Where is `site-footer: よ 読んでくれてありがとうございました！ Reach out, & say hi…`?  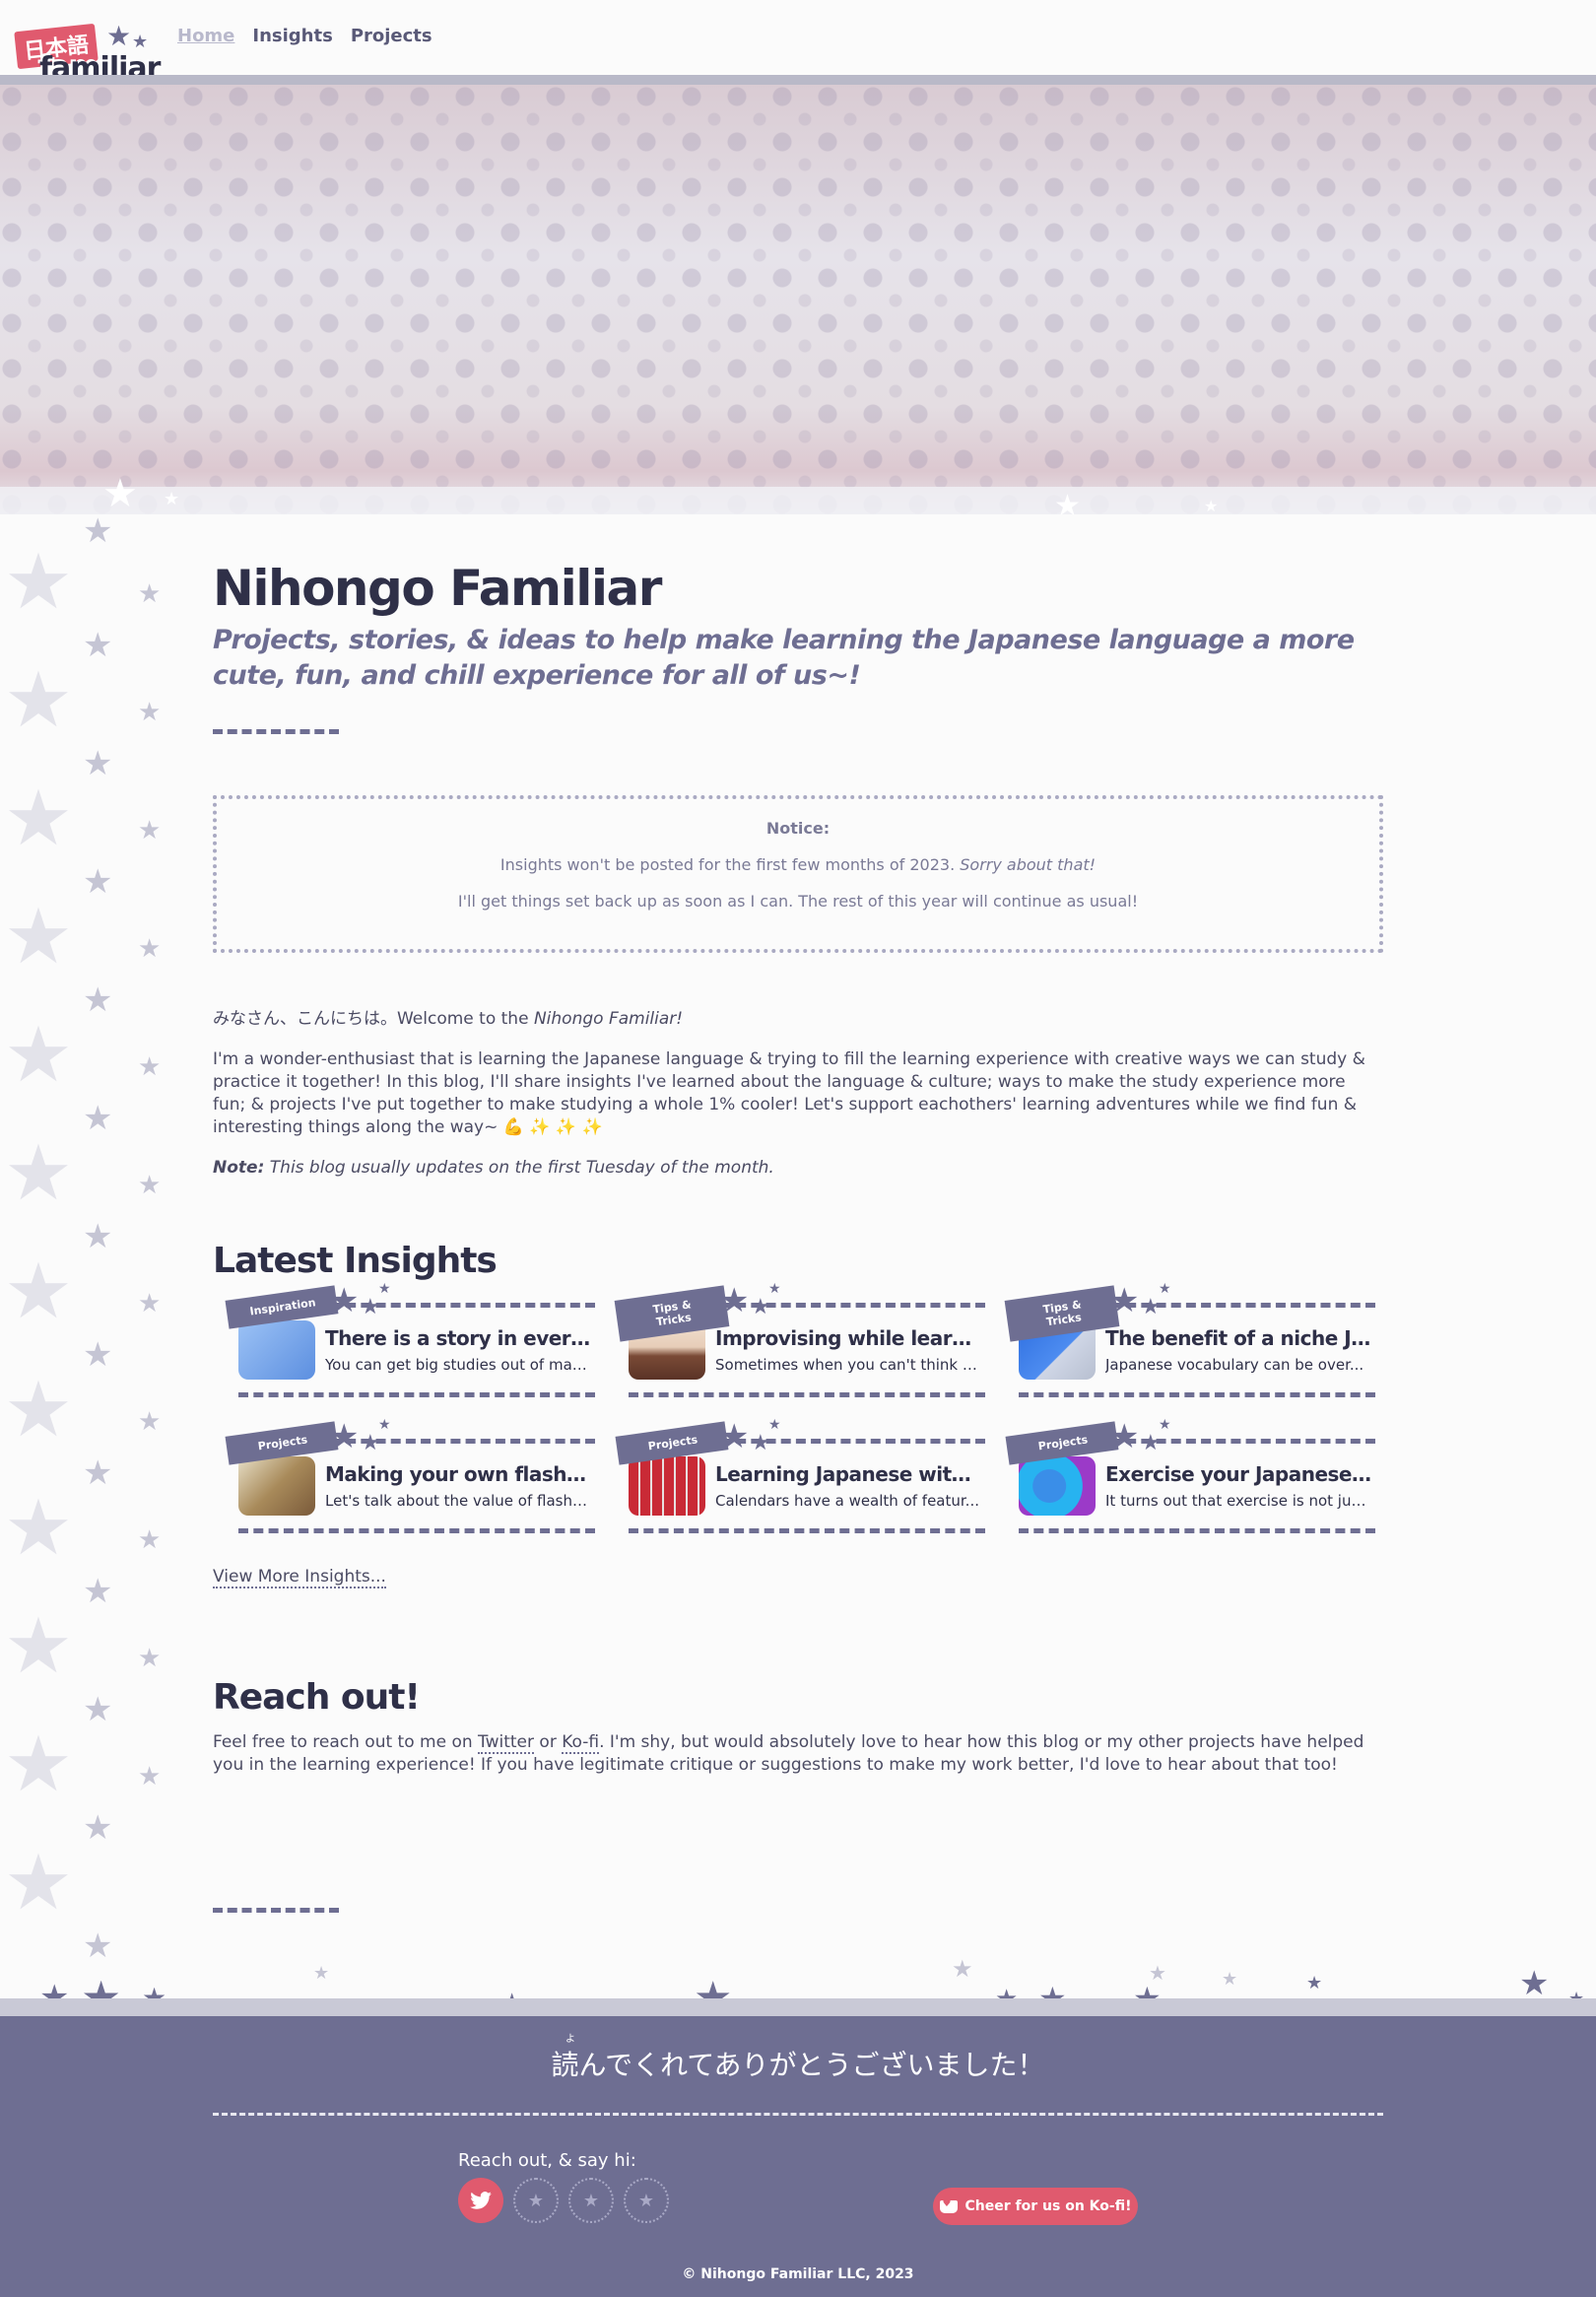 site-footer: よ 読んでくれてありがとうございました！ Reach out, & say hi… is located at coordinates (798, 2157).